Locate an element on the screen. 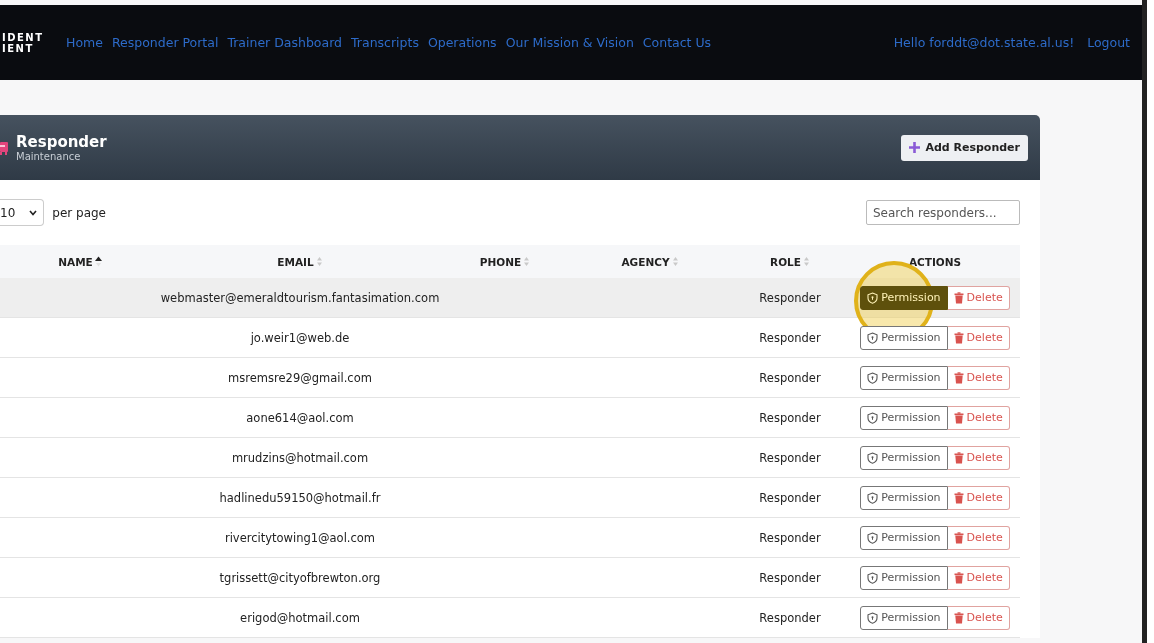  email-cell: aone614@aol.com is located at coordinates (300, 417).